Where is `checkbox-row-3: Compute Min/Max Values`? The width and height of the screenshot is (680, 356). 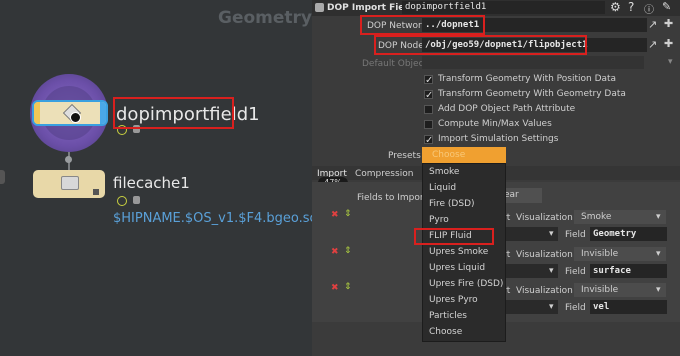 checkbox-row-3: Compute Min/Max Values is located at coordinates (534, 125).